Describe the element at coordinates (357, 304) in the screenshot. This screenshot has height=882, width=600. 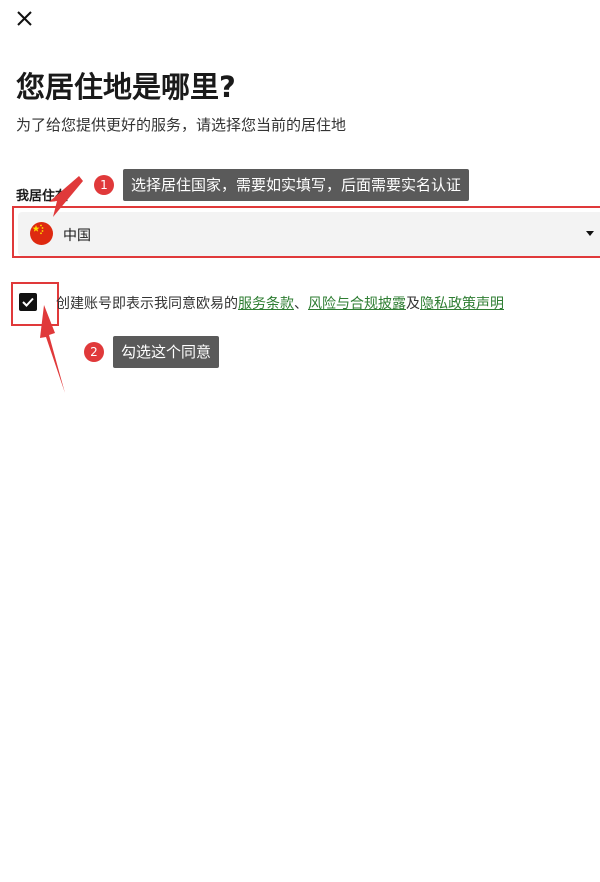
I see `risk-disclosure-link: 风险与合规披露` at that location.